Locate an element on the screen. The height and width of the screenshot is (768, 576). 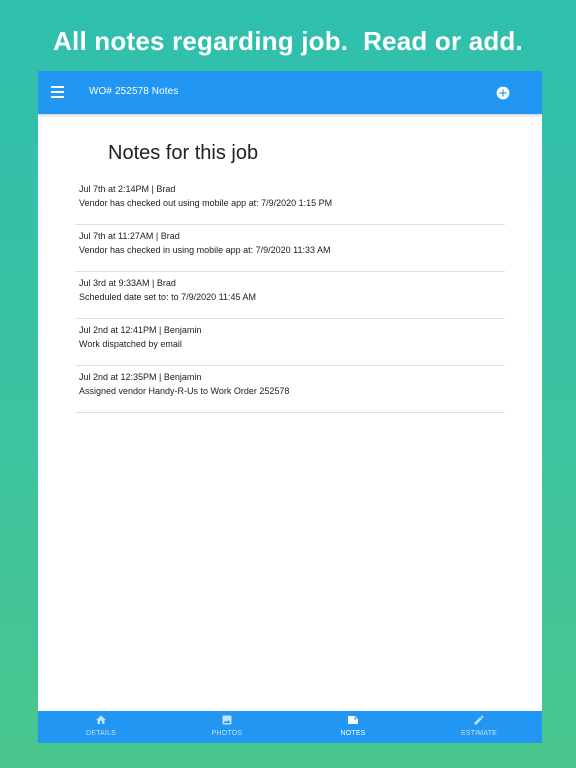
note-meta: Jul 7th at 11:27AM | Brad is located at coordinates (129, 236).